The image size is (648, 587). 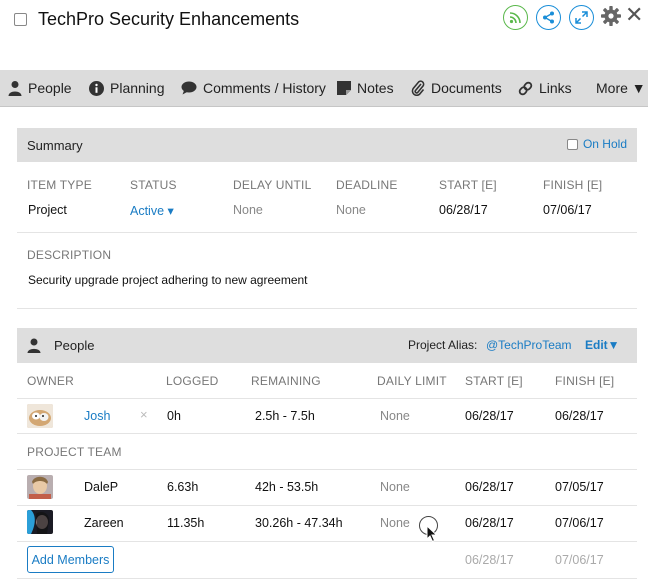 What do you see at coordinates (327, 345) in the screenshot?
I see `people-header: People Project Alias: @TechProTeam Edit▼` at bounding box center [327, 345].